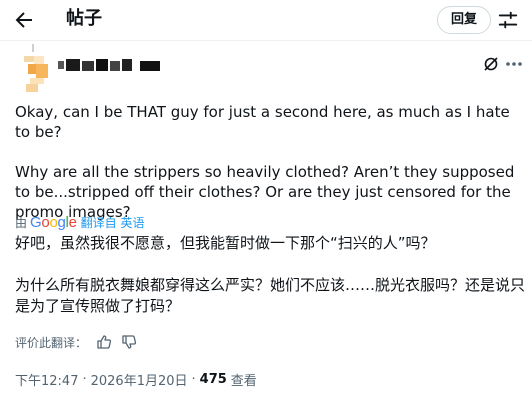 The height and width of the screenshot is (403, 532). Describe the element at coordinates (508, 20) in the screenshot. I see `sliders-icon` at that location.